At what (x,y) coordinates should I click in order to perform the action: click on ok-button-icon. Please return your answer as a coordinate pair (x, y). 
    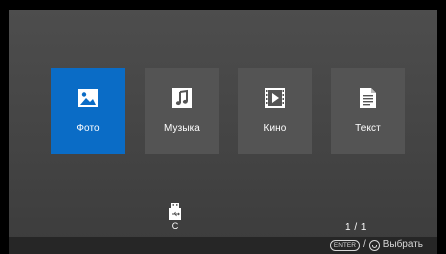
    Looking at the image, I should click on (374, 245).